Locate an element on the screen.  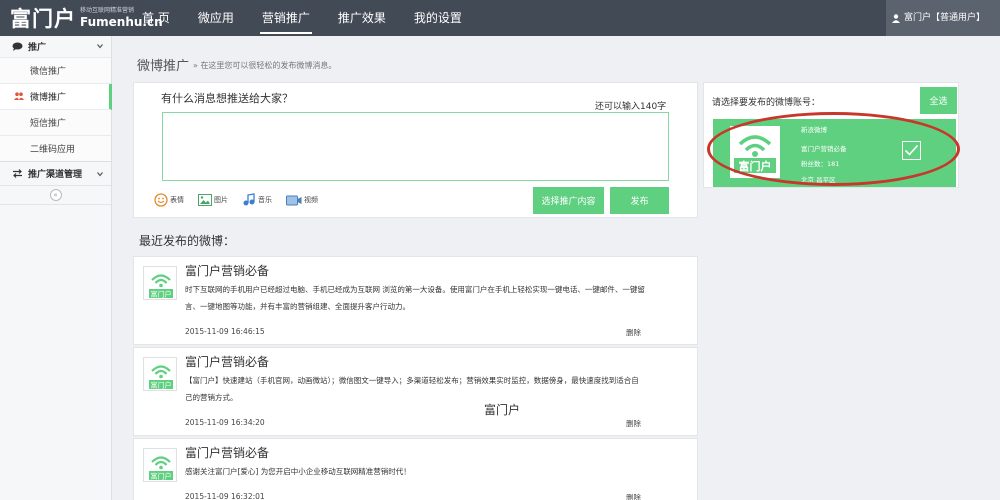
main-nav: 首 页 微应用 营销推广 推广效果 我的设置 is located at coordinates (302, 18).